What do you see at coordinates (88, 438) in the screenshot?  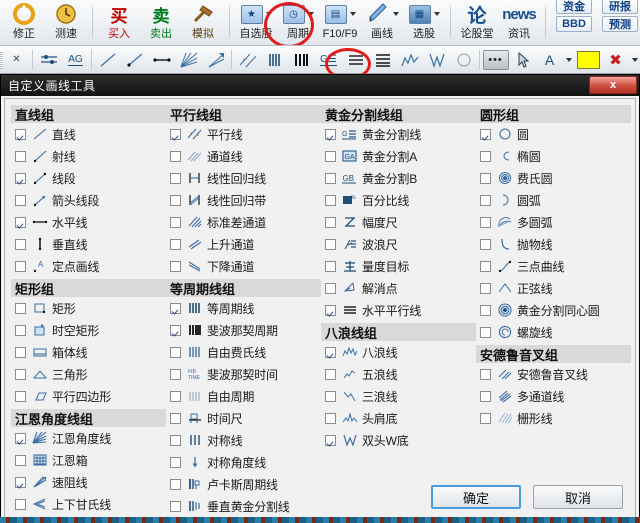 I see `tool-item-gann-fan-icon: 江恩角度线` at bounding box center [88, 438].